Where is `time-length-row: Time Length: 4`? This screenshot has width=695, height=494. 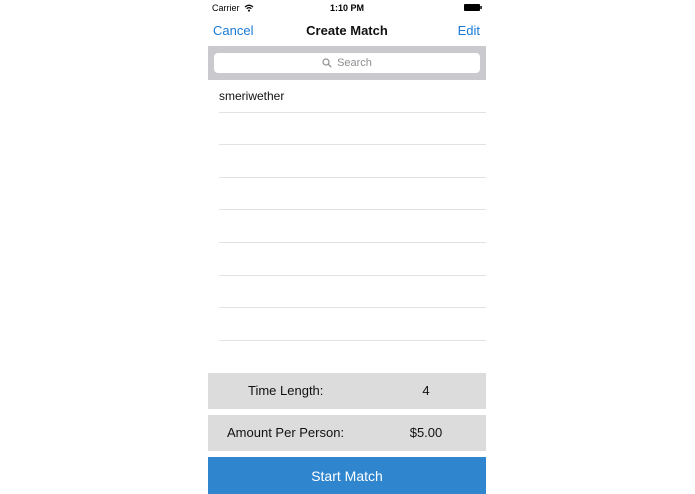 time-length-row: Time Length: 4 is located at coordinates (347, 391).